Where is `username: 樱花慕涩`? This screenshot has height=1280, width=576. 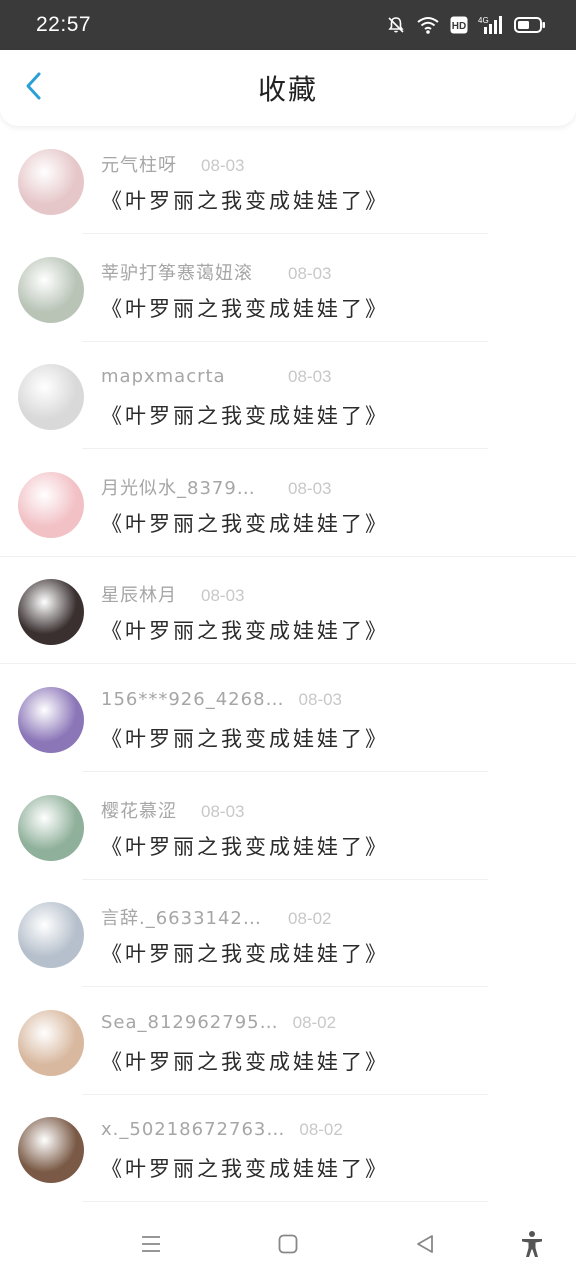 username: 樱花慕涩 is located at coordinates (139, 810).